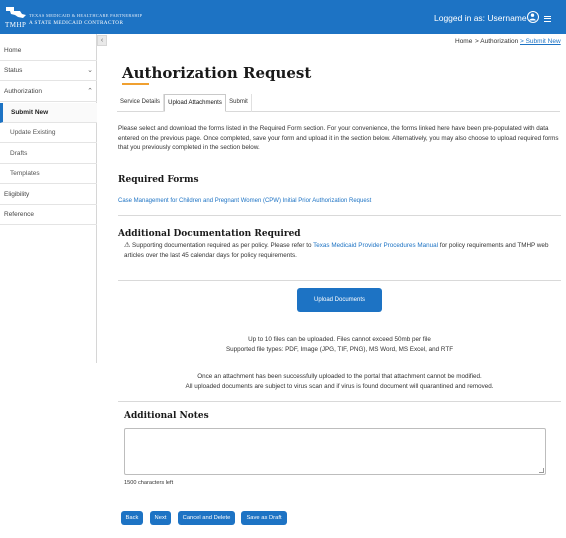 This screenshot has height=538, width=566. What do you see at coordinates (264, 518) in the screenshot?
I see `save-as-draft-button: Save as Draft` at bounding box center [264, 518].